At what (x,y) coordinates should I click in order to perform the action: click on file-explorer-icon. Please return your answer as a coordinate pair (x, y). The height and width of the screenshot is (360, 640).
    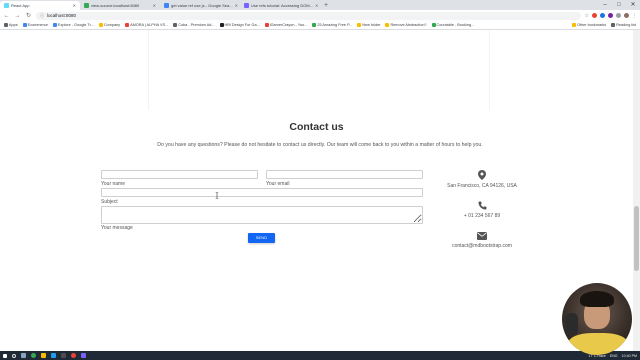
    Looking at the image, I should click on (43, 355).